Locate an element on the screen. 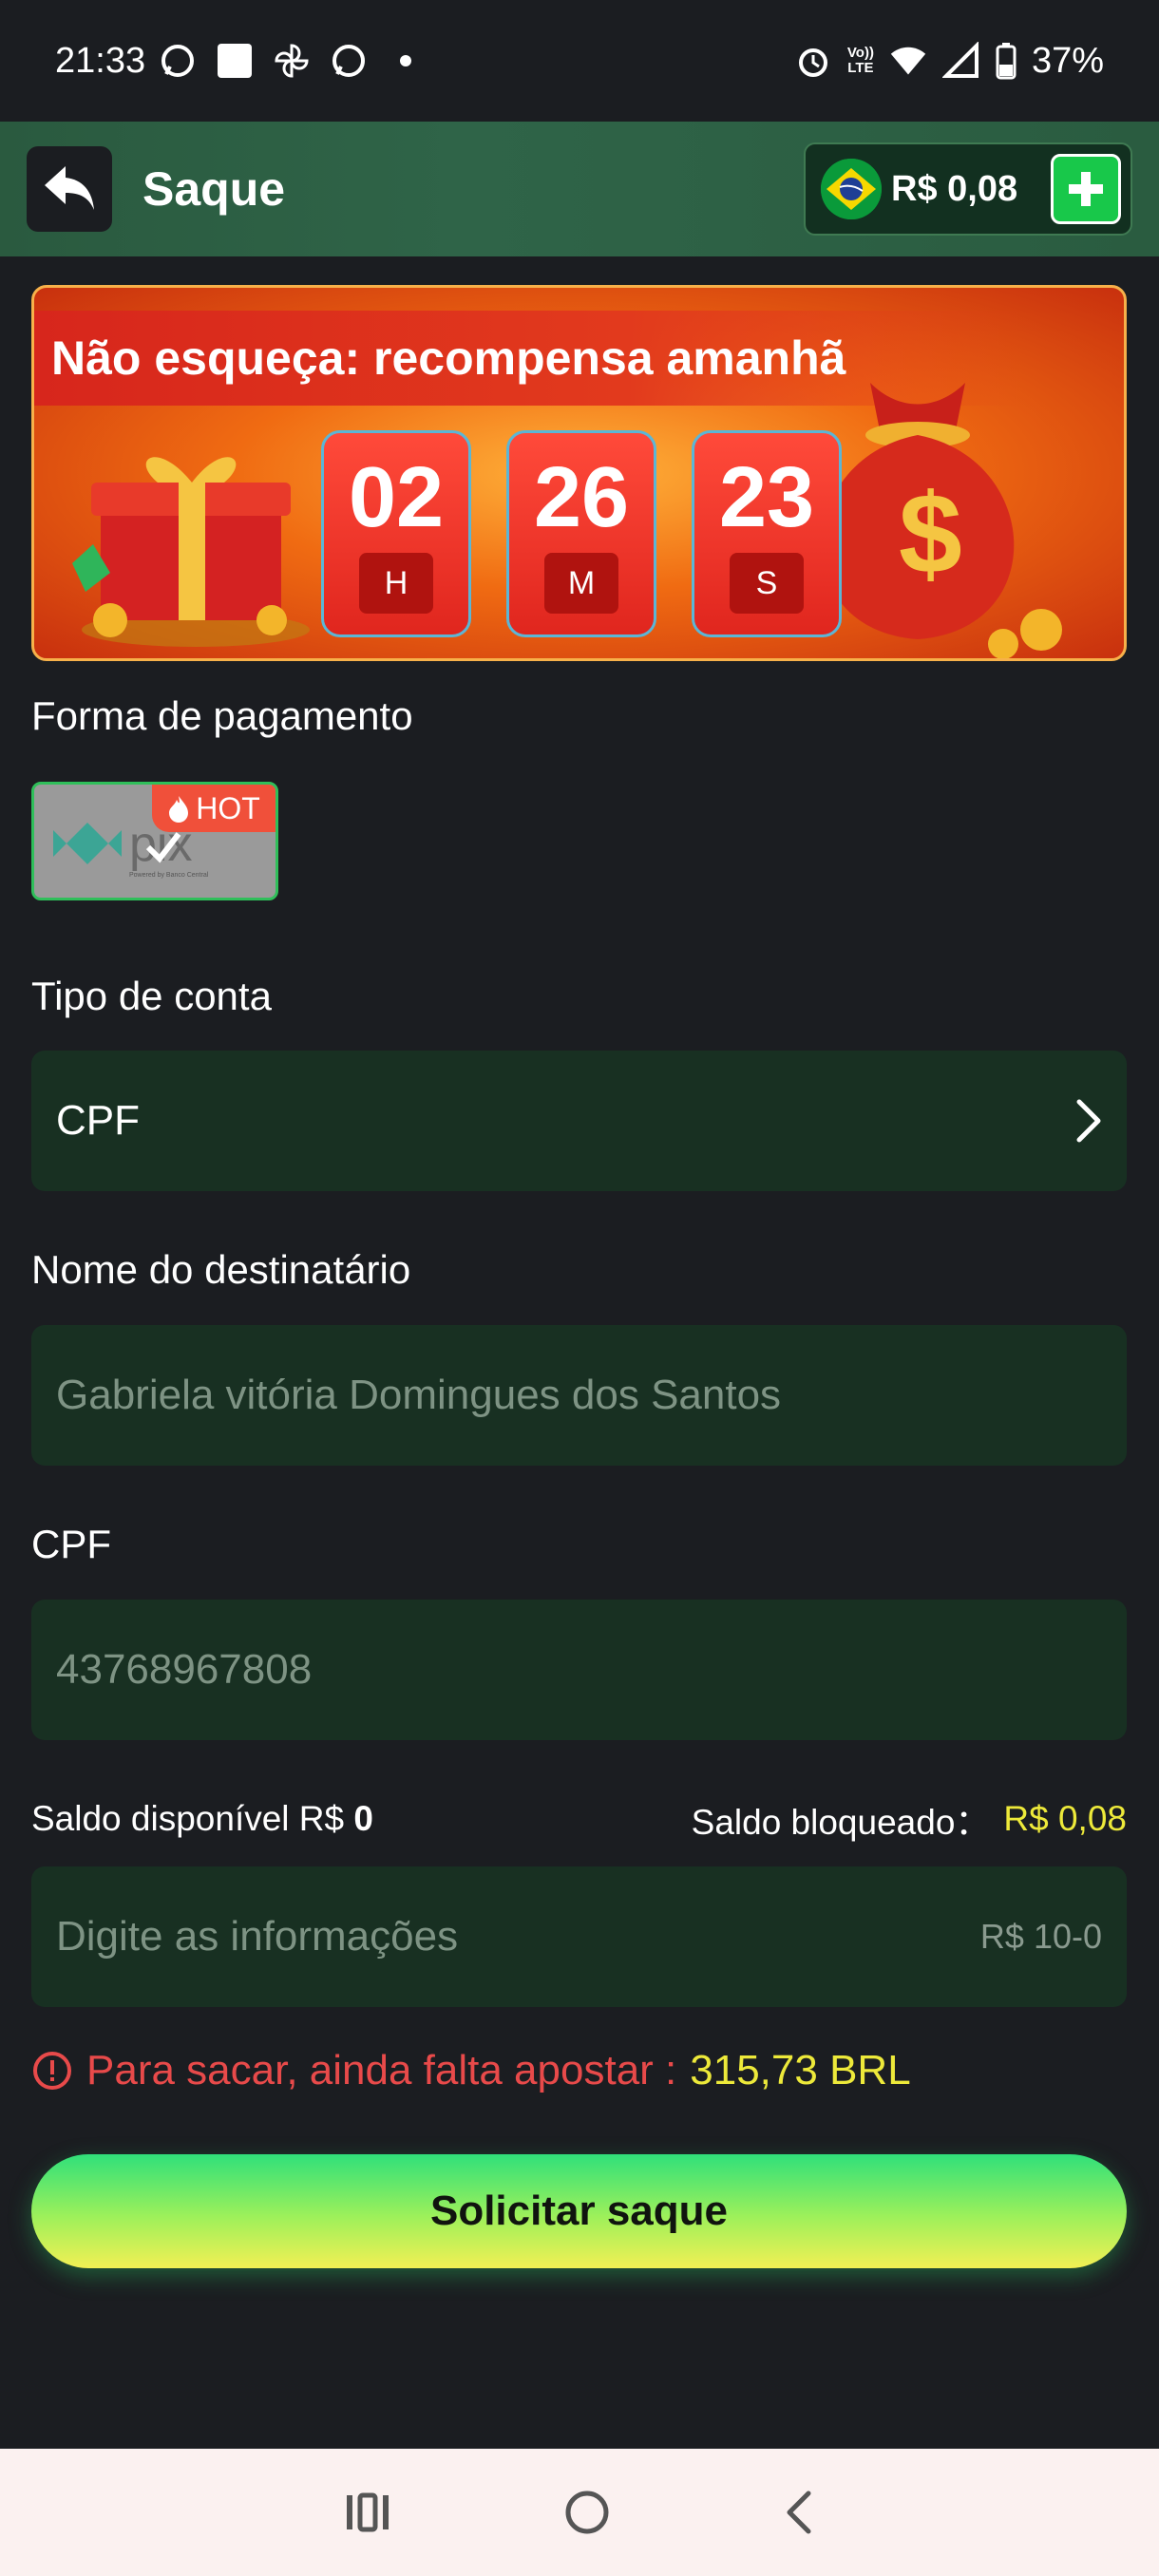 Image resolution: width=1159 pixels, height=2576 pixels. withdraw-amount-input: Digite as informações R$ 10-0 is located at coordinates (579, 1936).